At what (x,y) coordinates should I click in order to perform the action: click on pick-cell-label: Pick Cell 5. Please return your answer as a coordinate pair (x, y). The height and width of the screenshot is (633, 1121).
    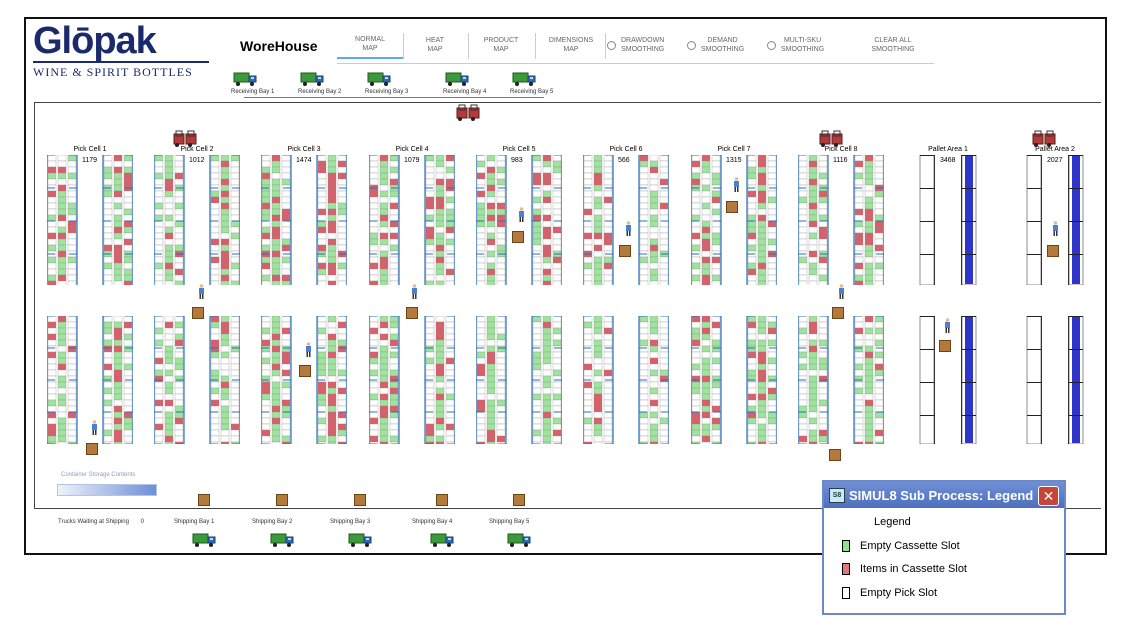
    Looking at the image, I should click on (519, 149).